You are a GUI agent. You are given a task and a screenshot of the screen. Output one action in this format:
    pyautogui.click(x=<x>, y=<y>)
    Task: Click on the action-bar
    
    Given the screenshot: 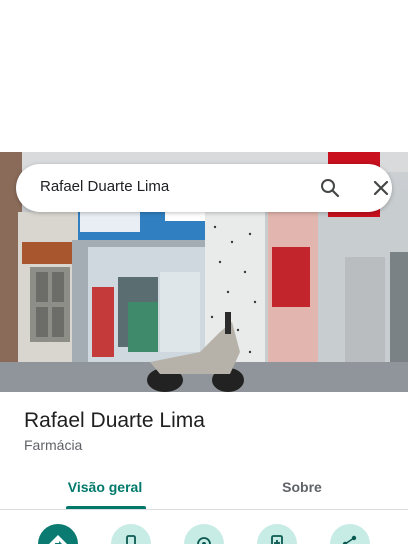 What is the action you would take?
    pyautogui.click(x=204, y=532)
    